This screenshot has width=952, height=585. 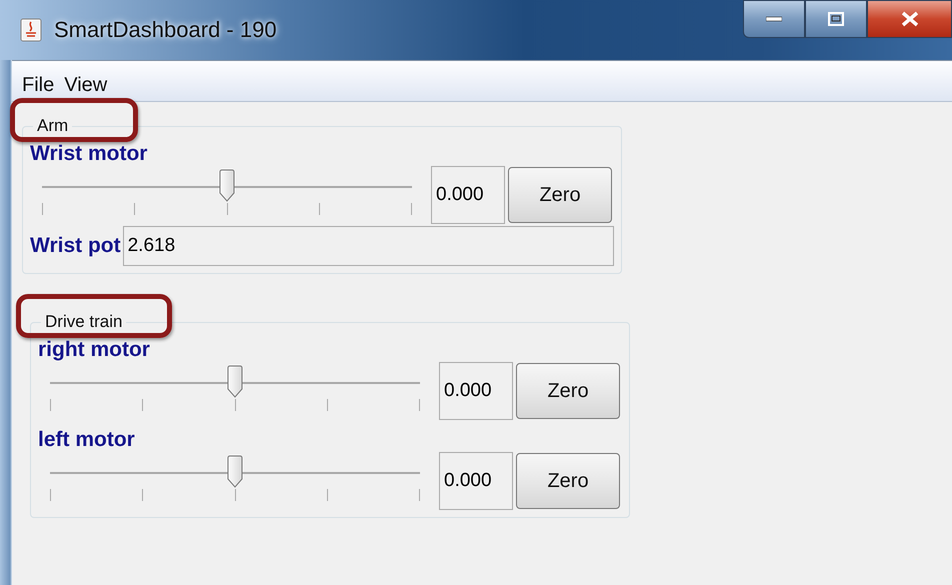 I want to click on maximize-icon, so click(x=836, y=19).